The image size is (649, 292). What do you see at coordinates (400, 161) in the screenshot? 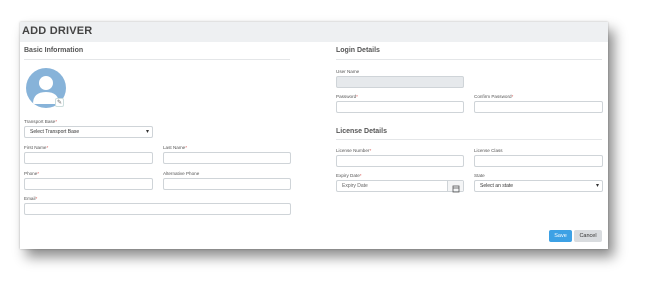
I see `license-number-field` at bounding box center [400, 161].